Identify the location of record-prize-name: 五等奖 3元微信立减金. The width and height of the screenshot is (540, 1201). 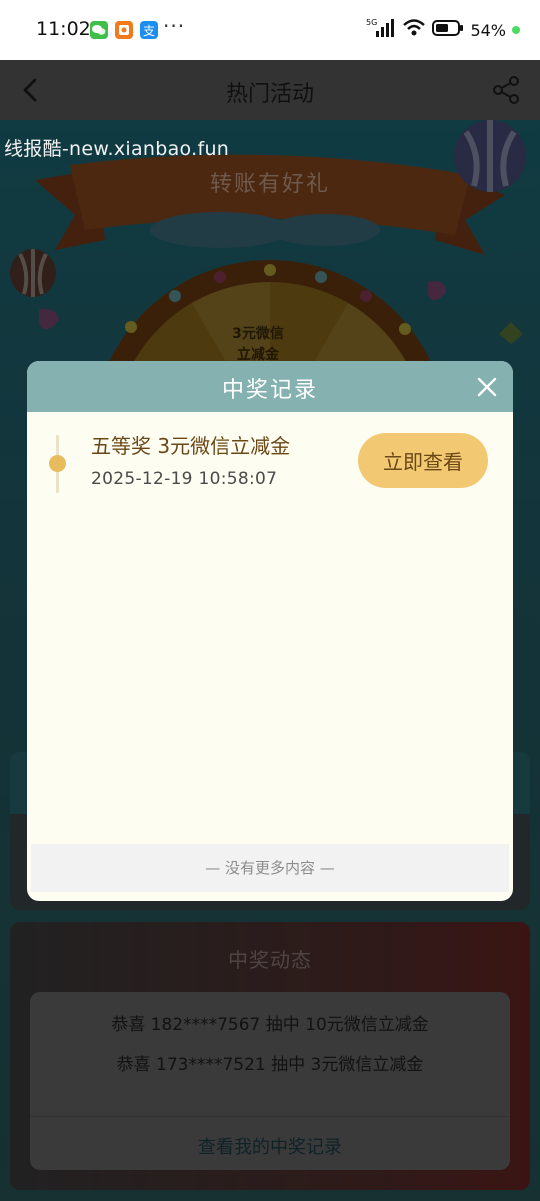
(191, 446).